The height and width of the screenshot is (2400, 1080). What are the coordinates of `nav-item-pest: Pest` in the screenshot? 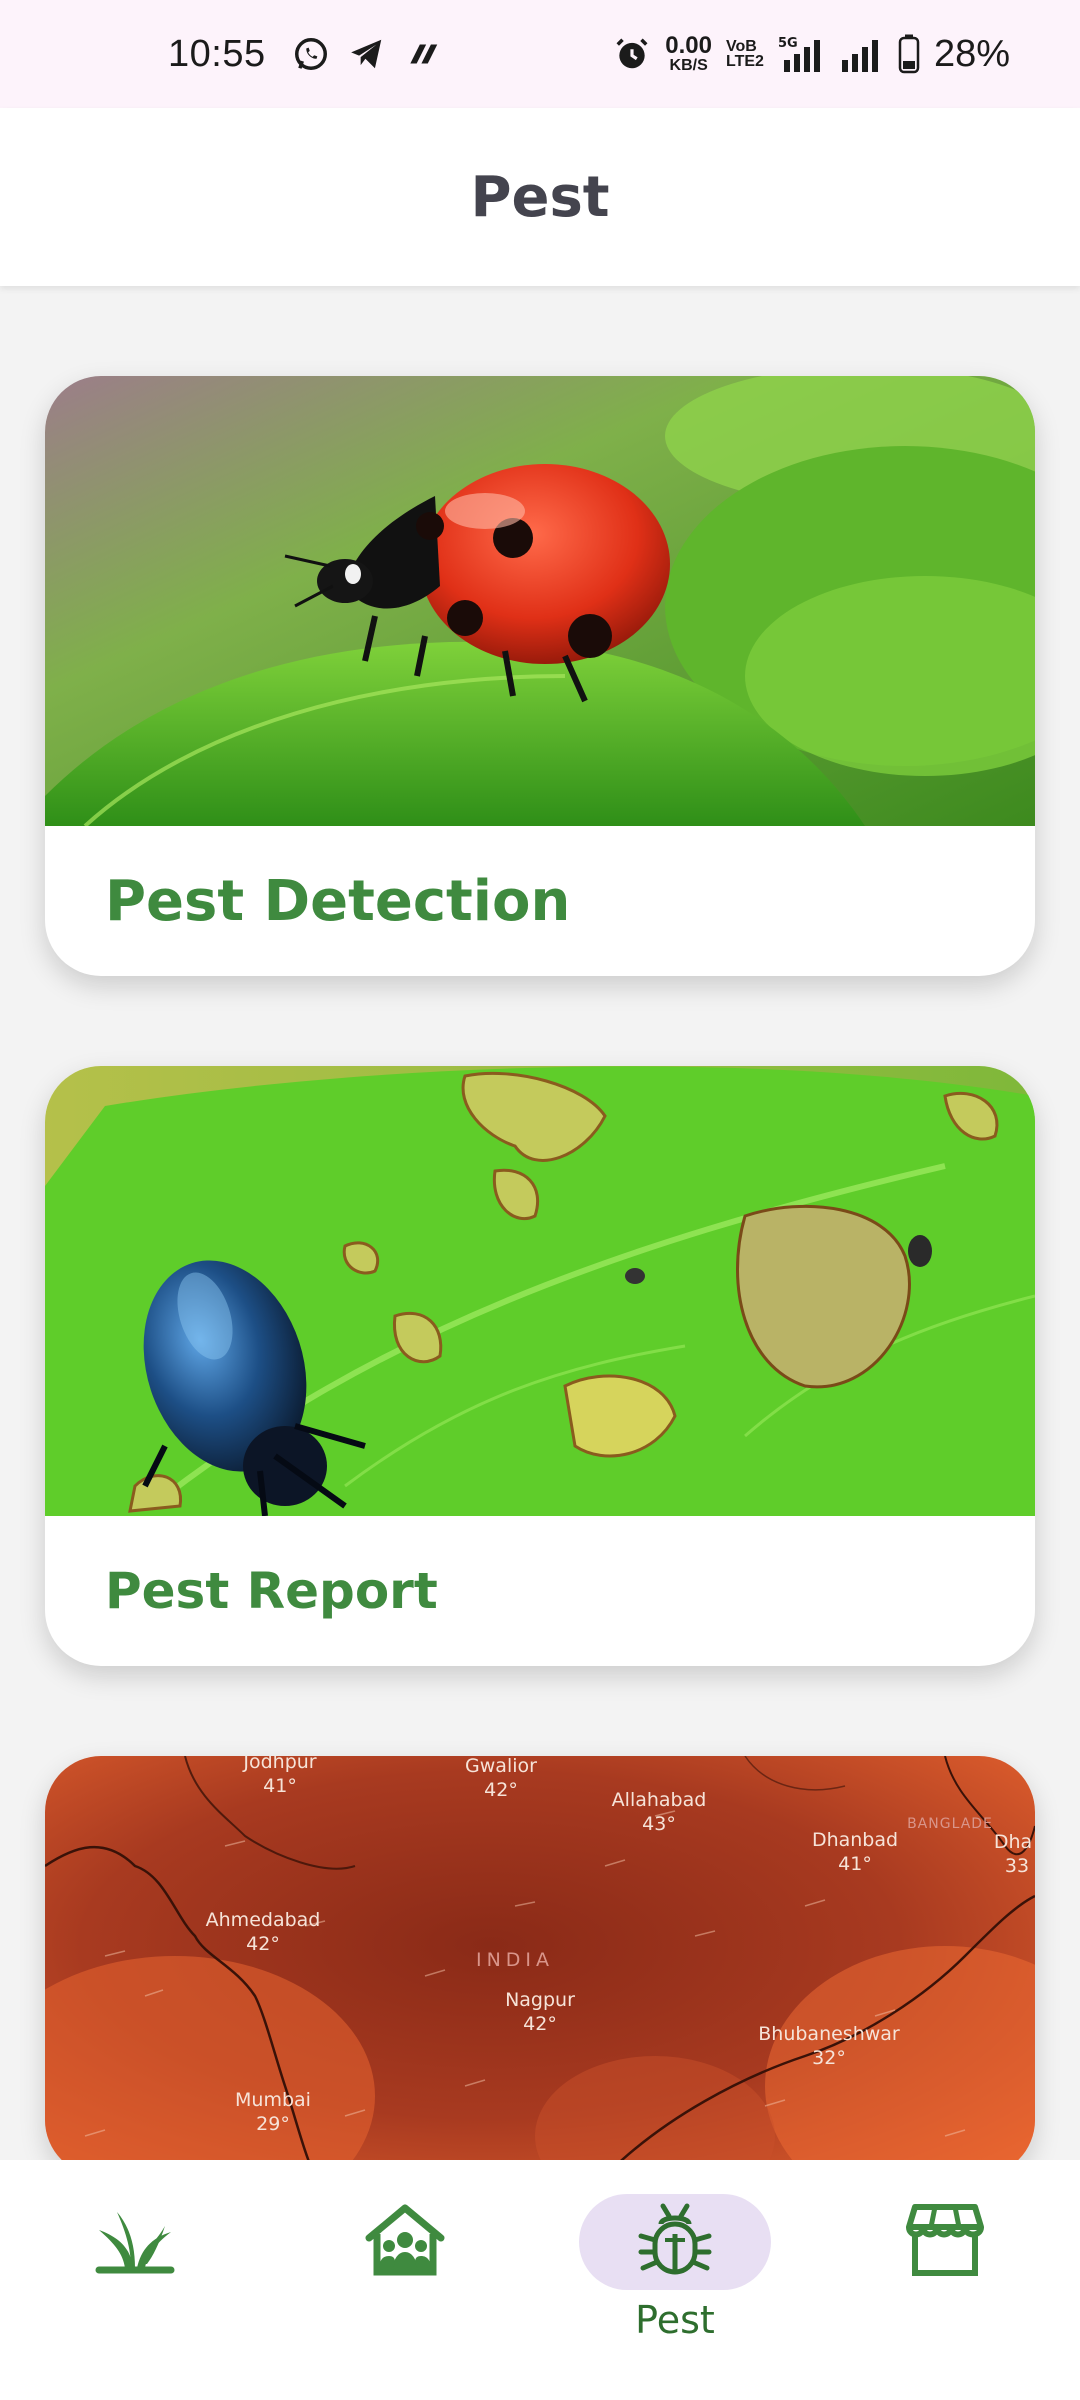 It's located at (675, 2280).